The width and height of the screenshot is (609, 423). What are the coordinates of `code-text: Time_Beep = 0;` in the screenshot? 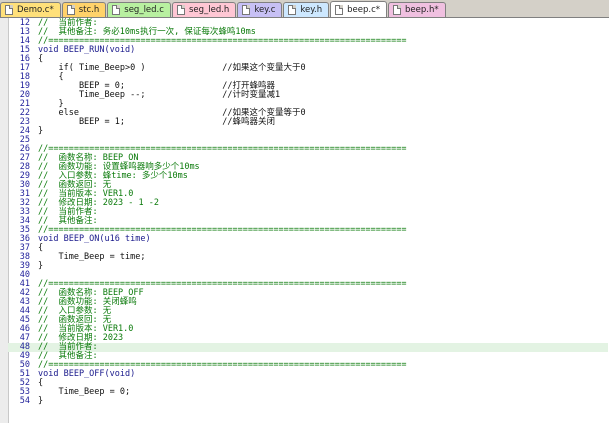 It's located at (84, 392).